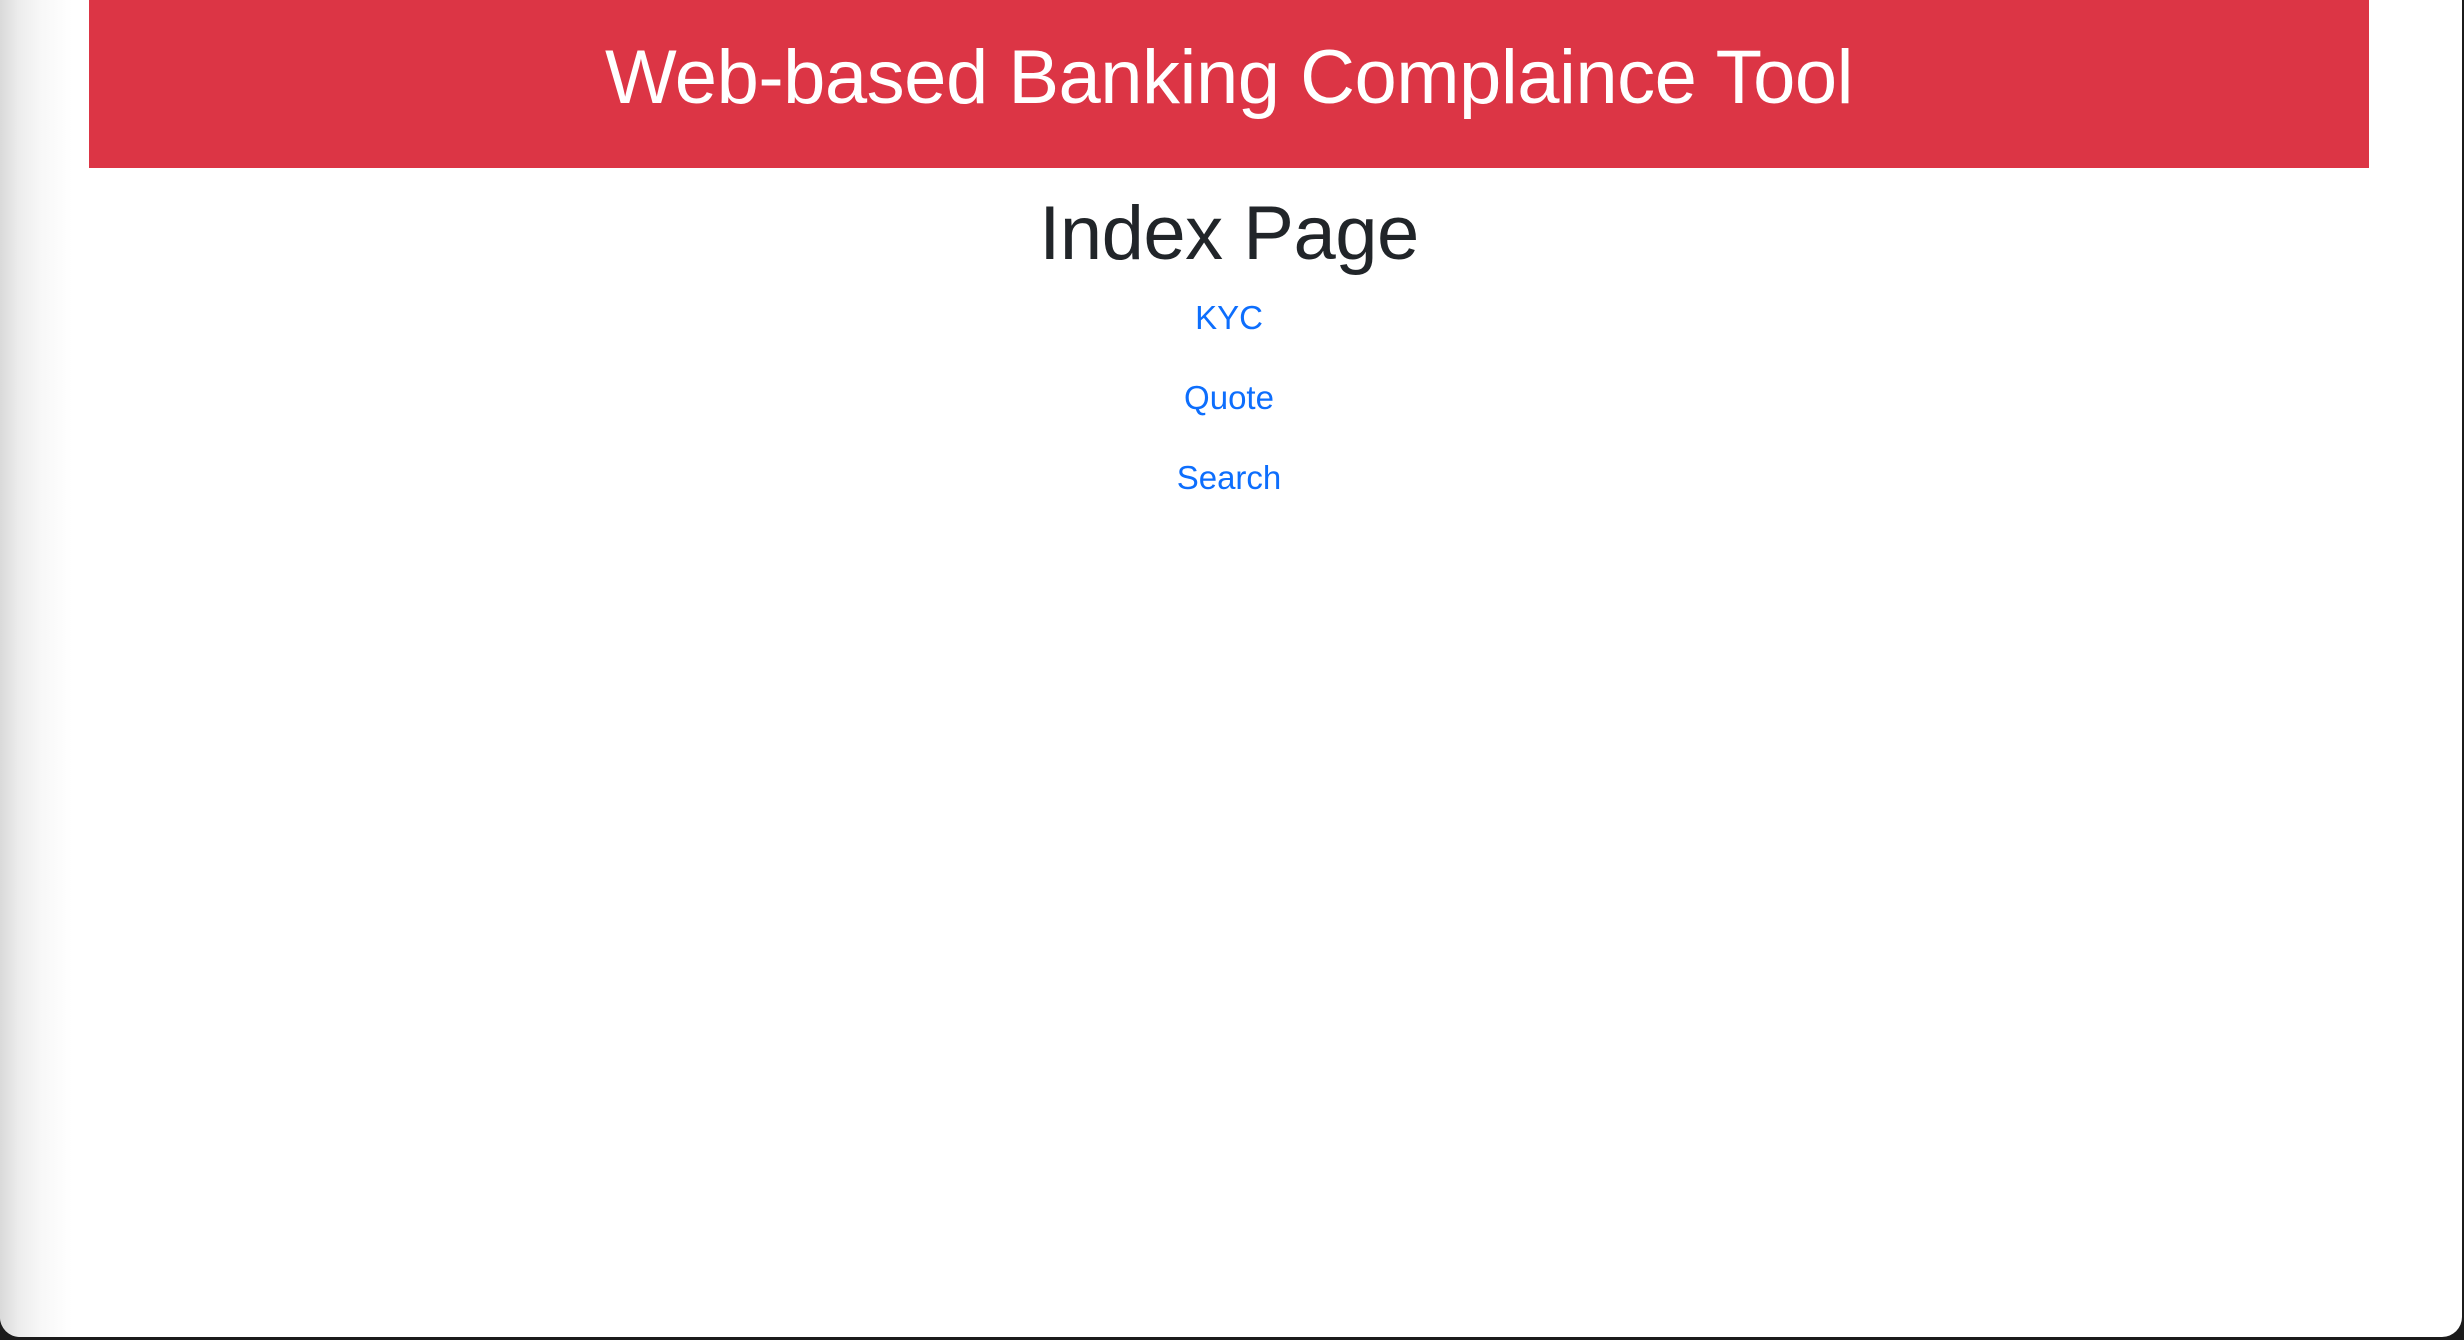 The width and height of the screenshot is (2464, 1340). I want to click on app-title: Web-based Banking Complaince Tool, so click(1229, 77).